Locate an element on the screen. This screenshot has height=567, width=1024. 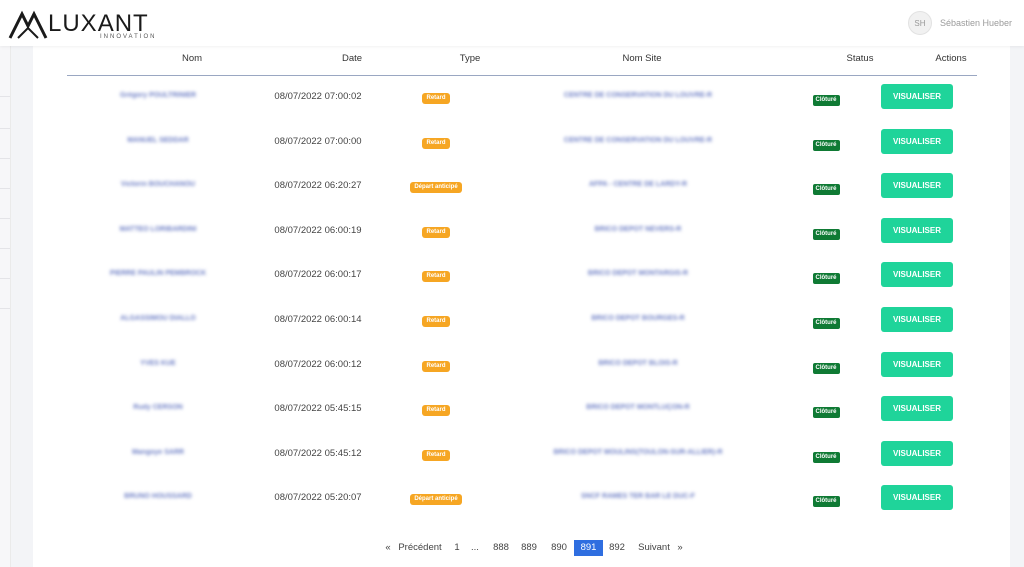
pagination-previous: Précédent is located at coordinates (420, 548).